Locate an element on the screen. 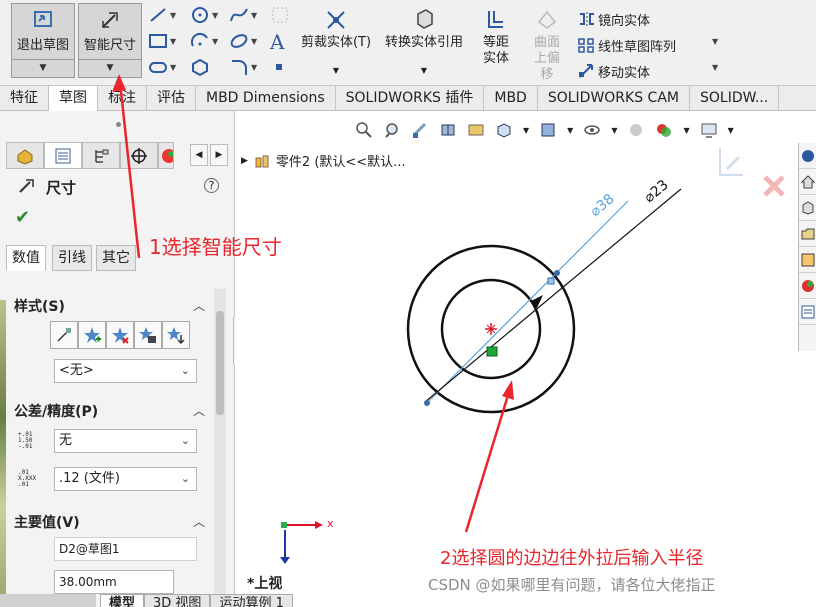 The height and width of the screenshot is (607, 816). display-manager-tab is located at coordinates (166, 155).